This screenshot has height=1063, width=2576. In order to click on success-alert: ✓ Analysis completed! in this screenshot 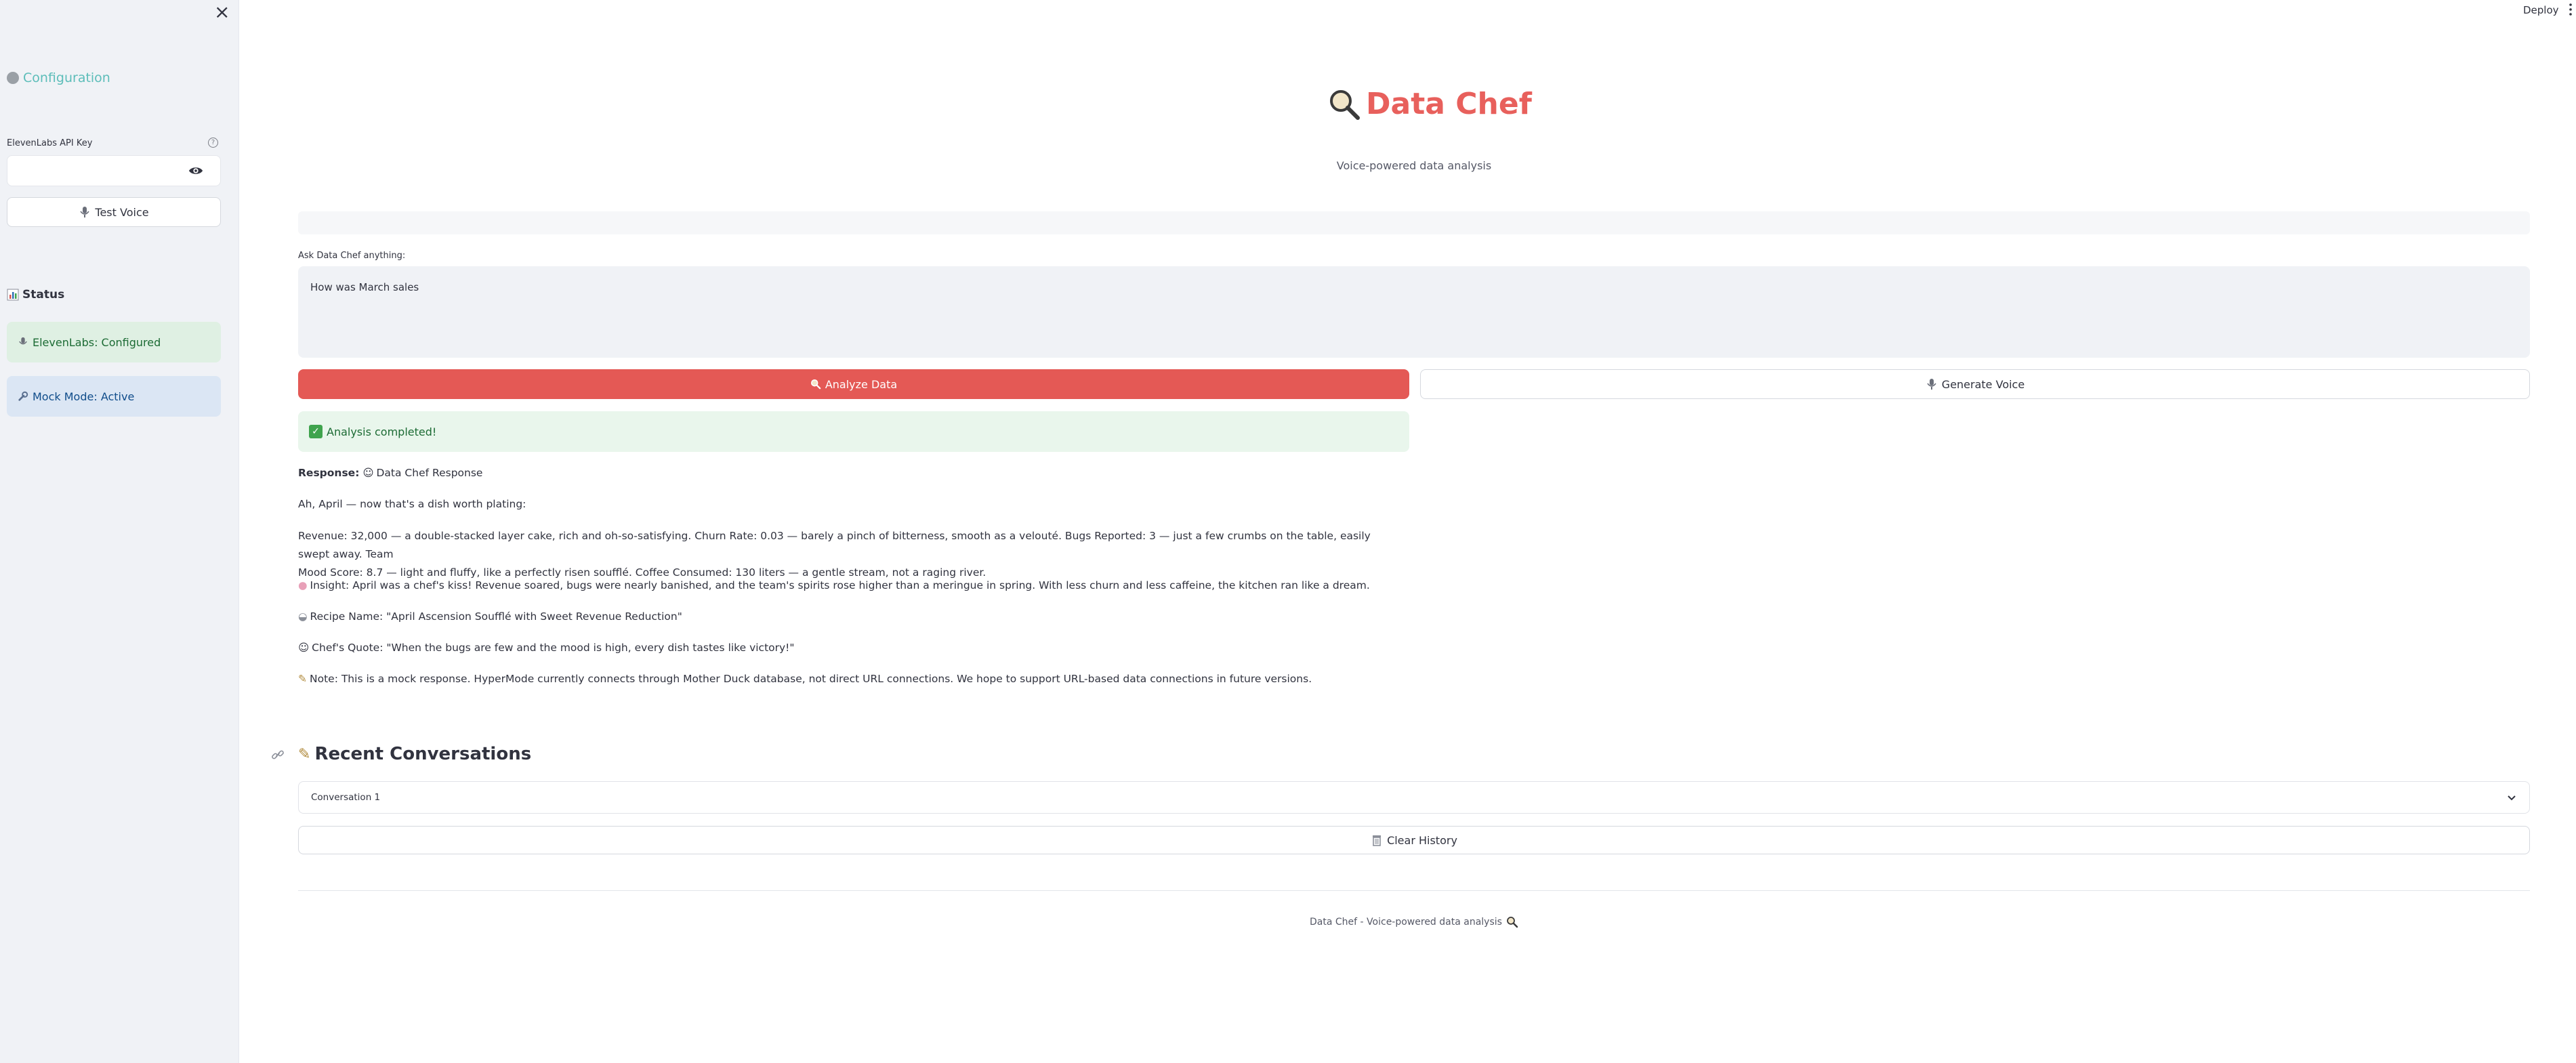, I will do `click(853, 431)`.